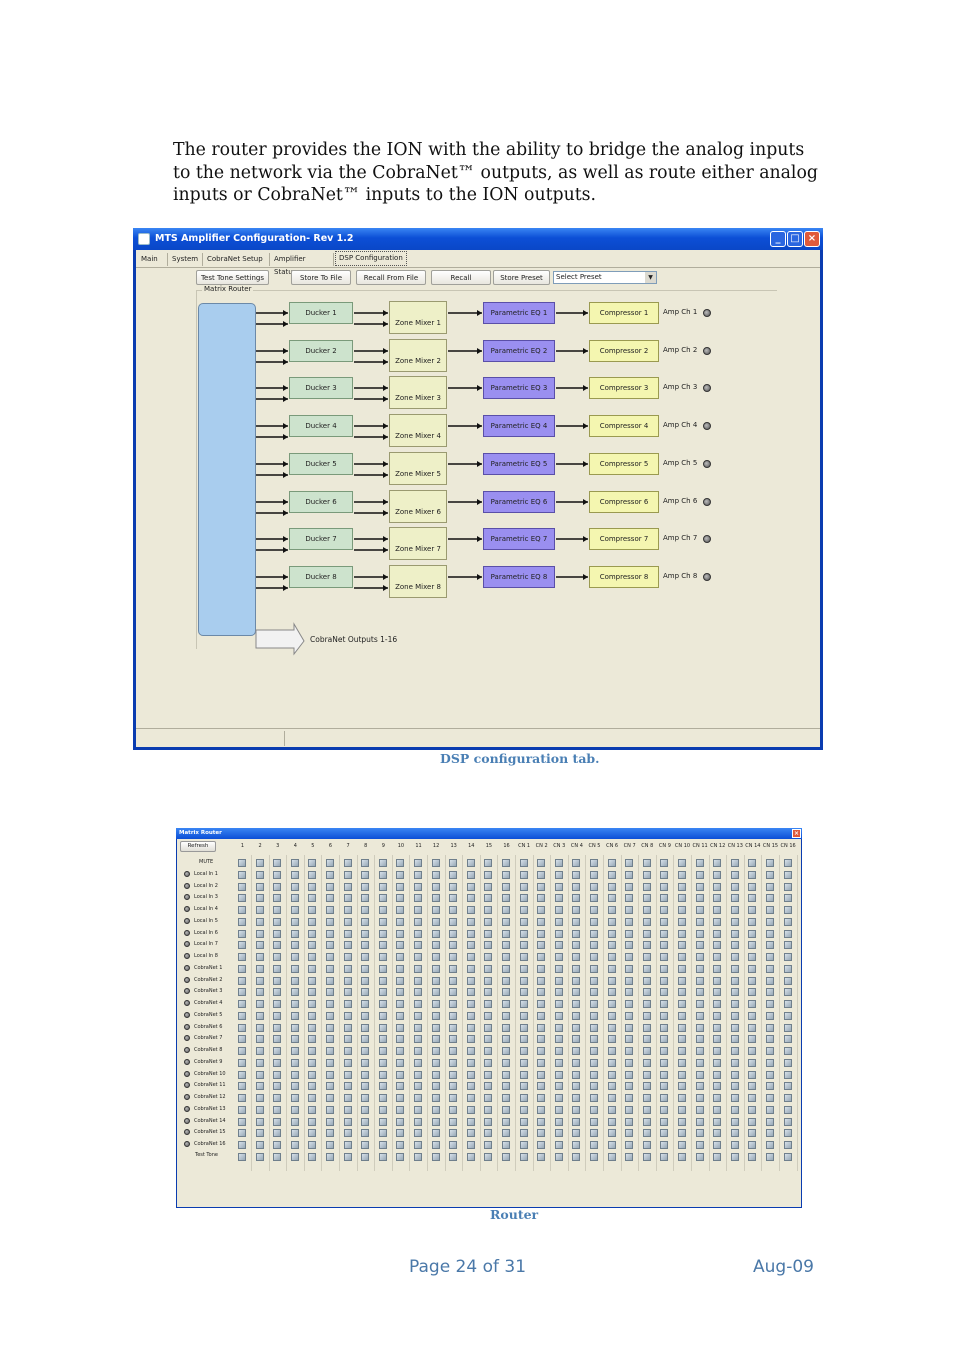 This screenshot has width=954, height=1350. I want to click on zone-mixer-block: Zone Mixer 3, so click(418, 392).